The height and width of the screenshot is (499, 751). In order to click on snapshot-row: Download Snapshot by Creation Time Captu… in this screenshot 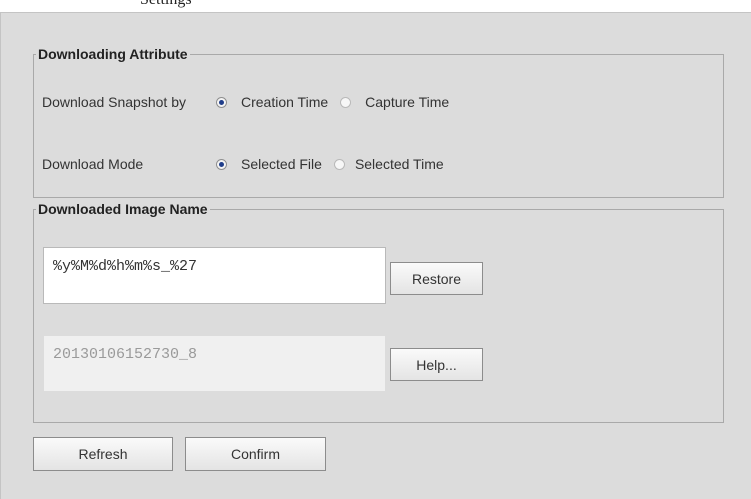, I will do `click(245, 102)`.